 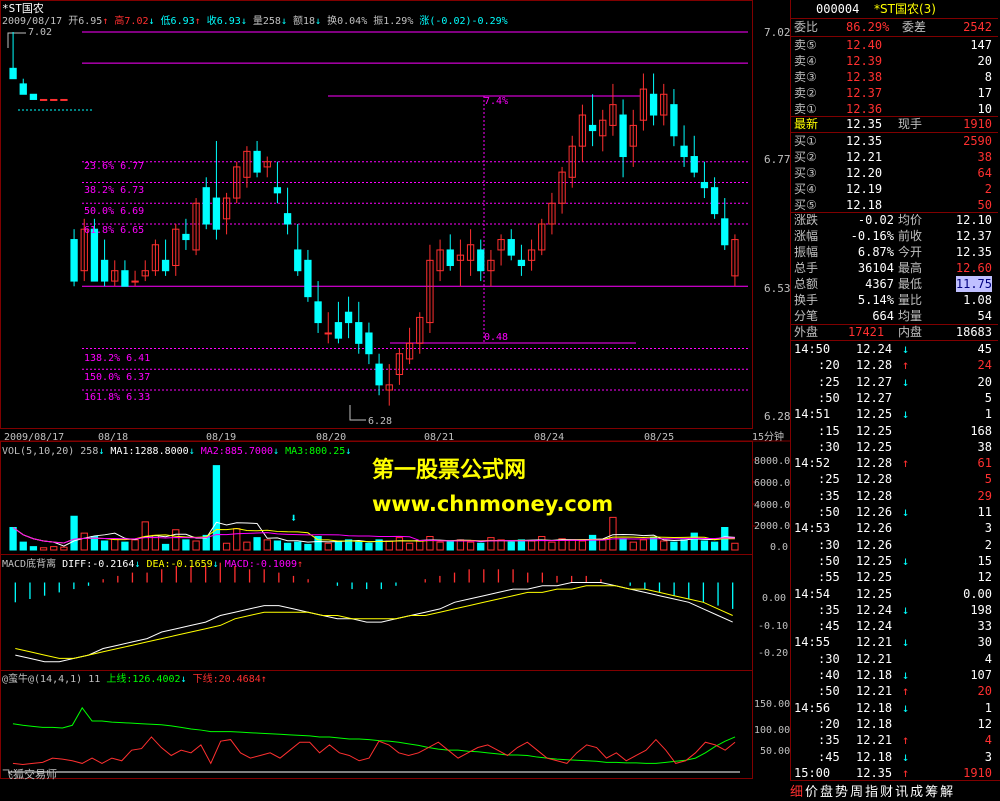 I want to click on tick-volume: 0.00, so click(x=977, y=593).